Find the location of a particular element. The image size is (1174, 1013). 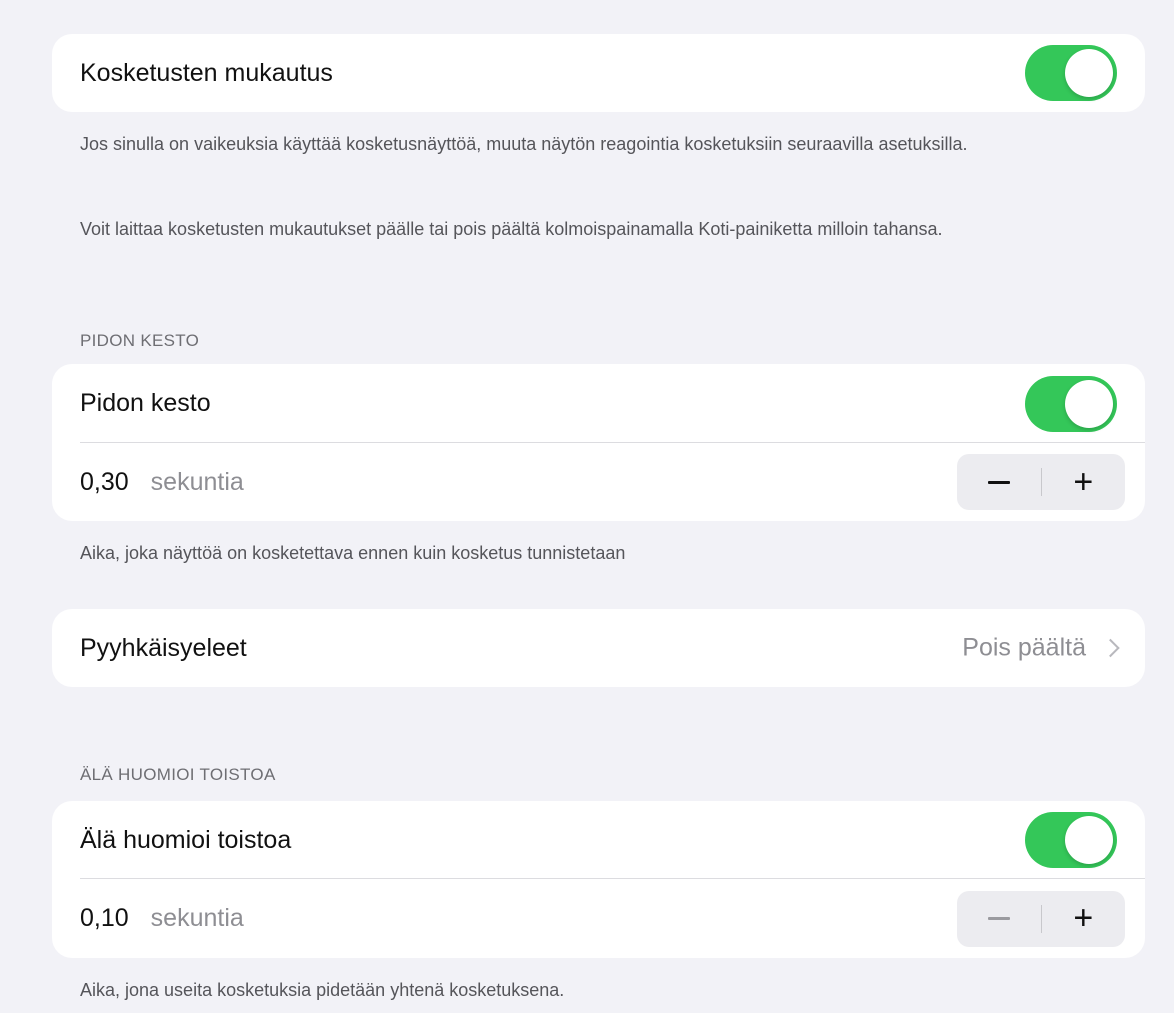

ignore-repeat-row: Älä huomioi toistoa is located at coordinates (598, 840).